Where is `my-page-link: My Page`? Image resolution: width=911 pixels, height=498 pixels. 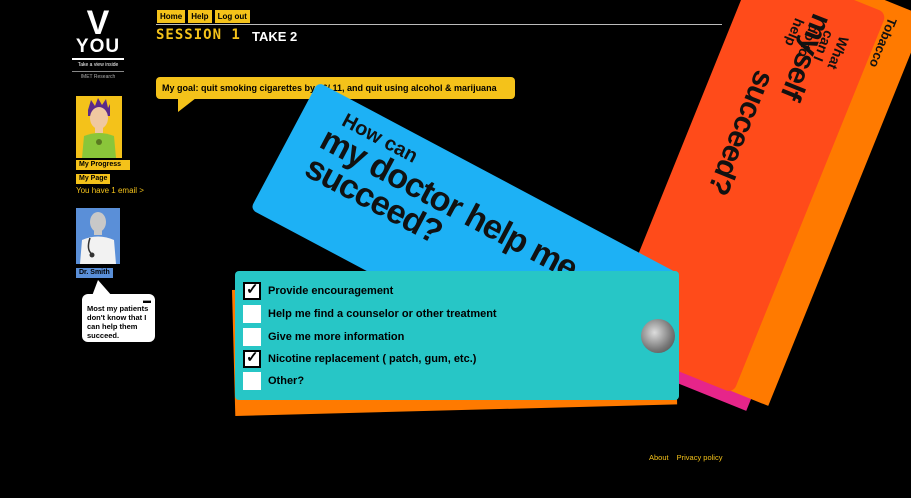 my-page-link: My Page is located at coordinates (93, 179).